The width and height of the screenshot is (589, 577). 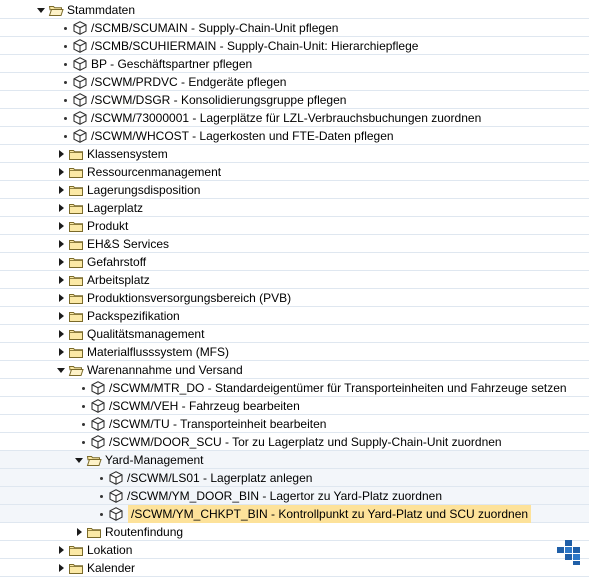 I want to click on tree-folder-label: Lagerplatz, so click(x=115, y=208).